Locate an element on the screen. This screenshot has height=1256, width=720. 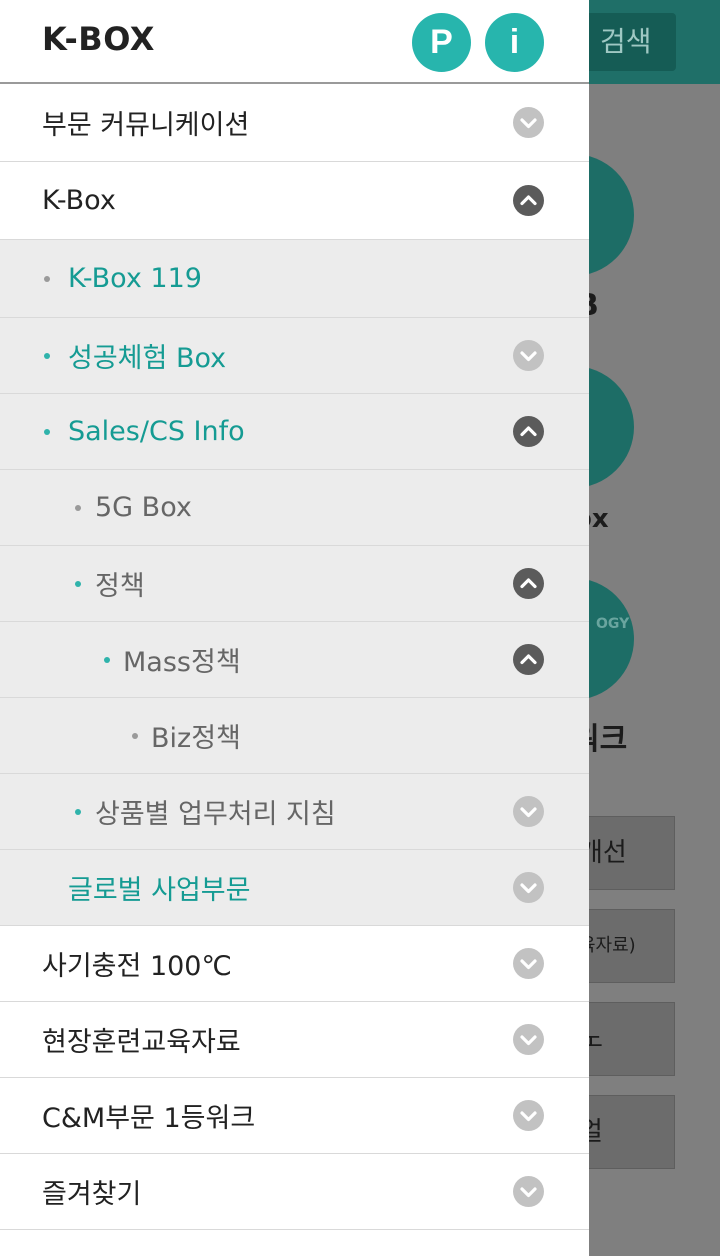
menu-item: 즐겨찾기 is located at coordinates (294, 1192).